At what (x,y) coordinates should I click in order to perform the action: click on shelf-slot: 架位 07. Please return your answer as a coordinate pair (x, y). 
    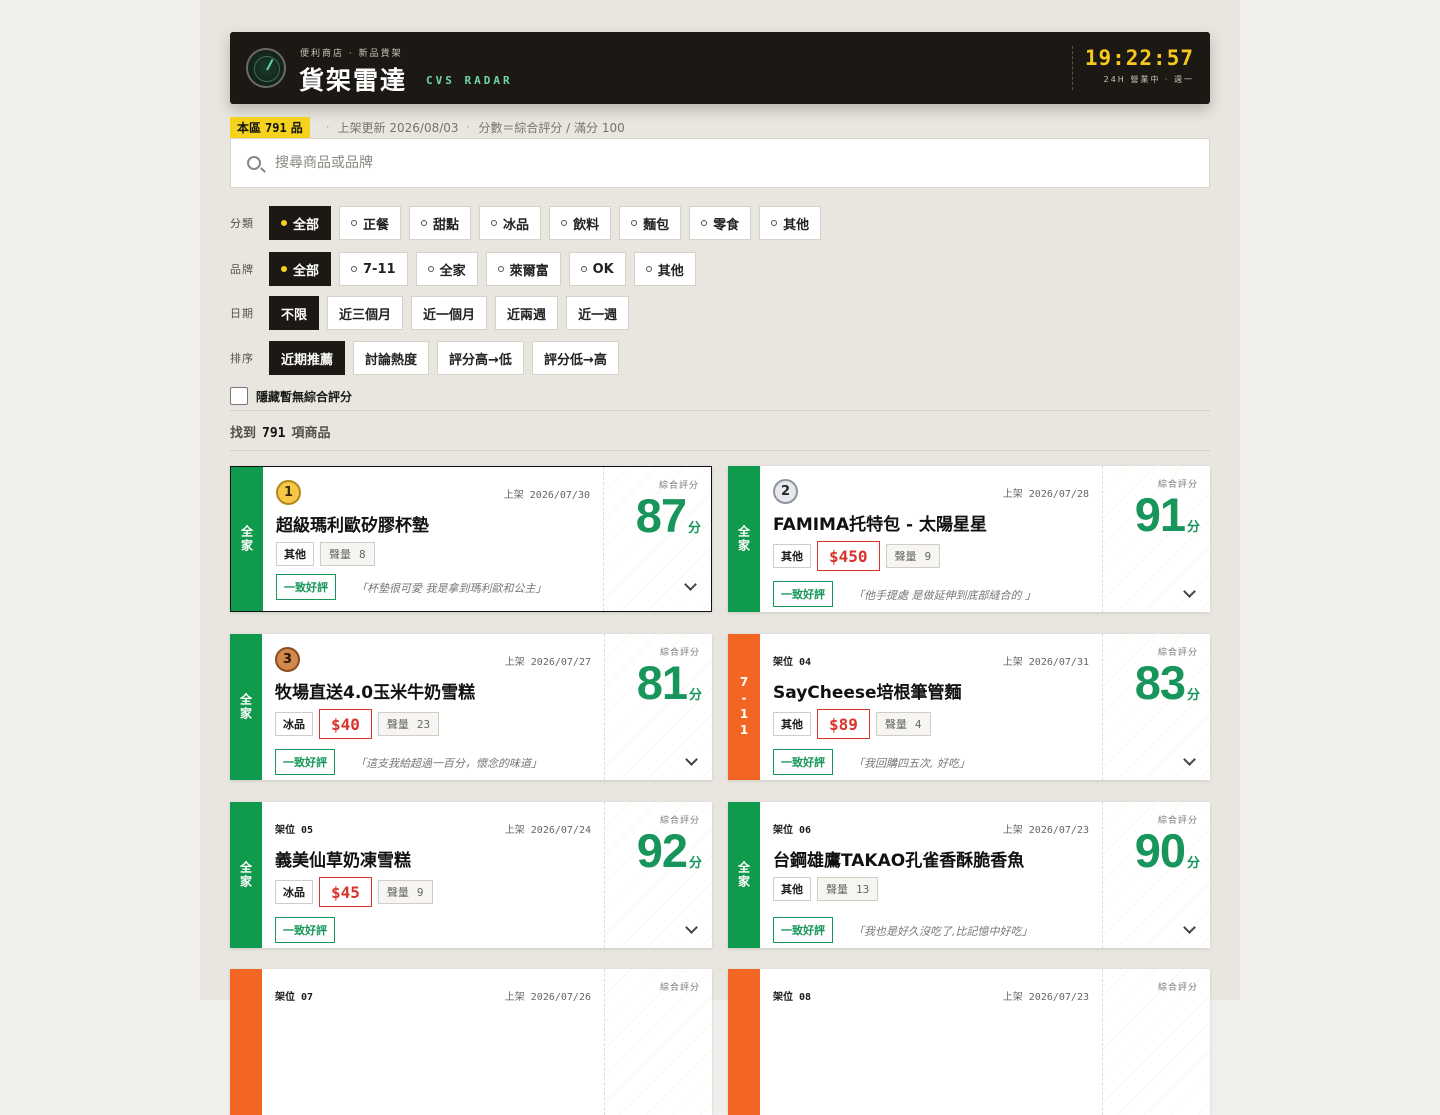
    Looking at the image, I should click on (294, 997).